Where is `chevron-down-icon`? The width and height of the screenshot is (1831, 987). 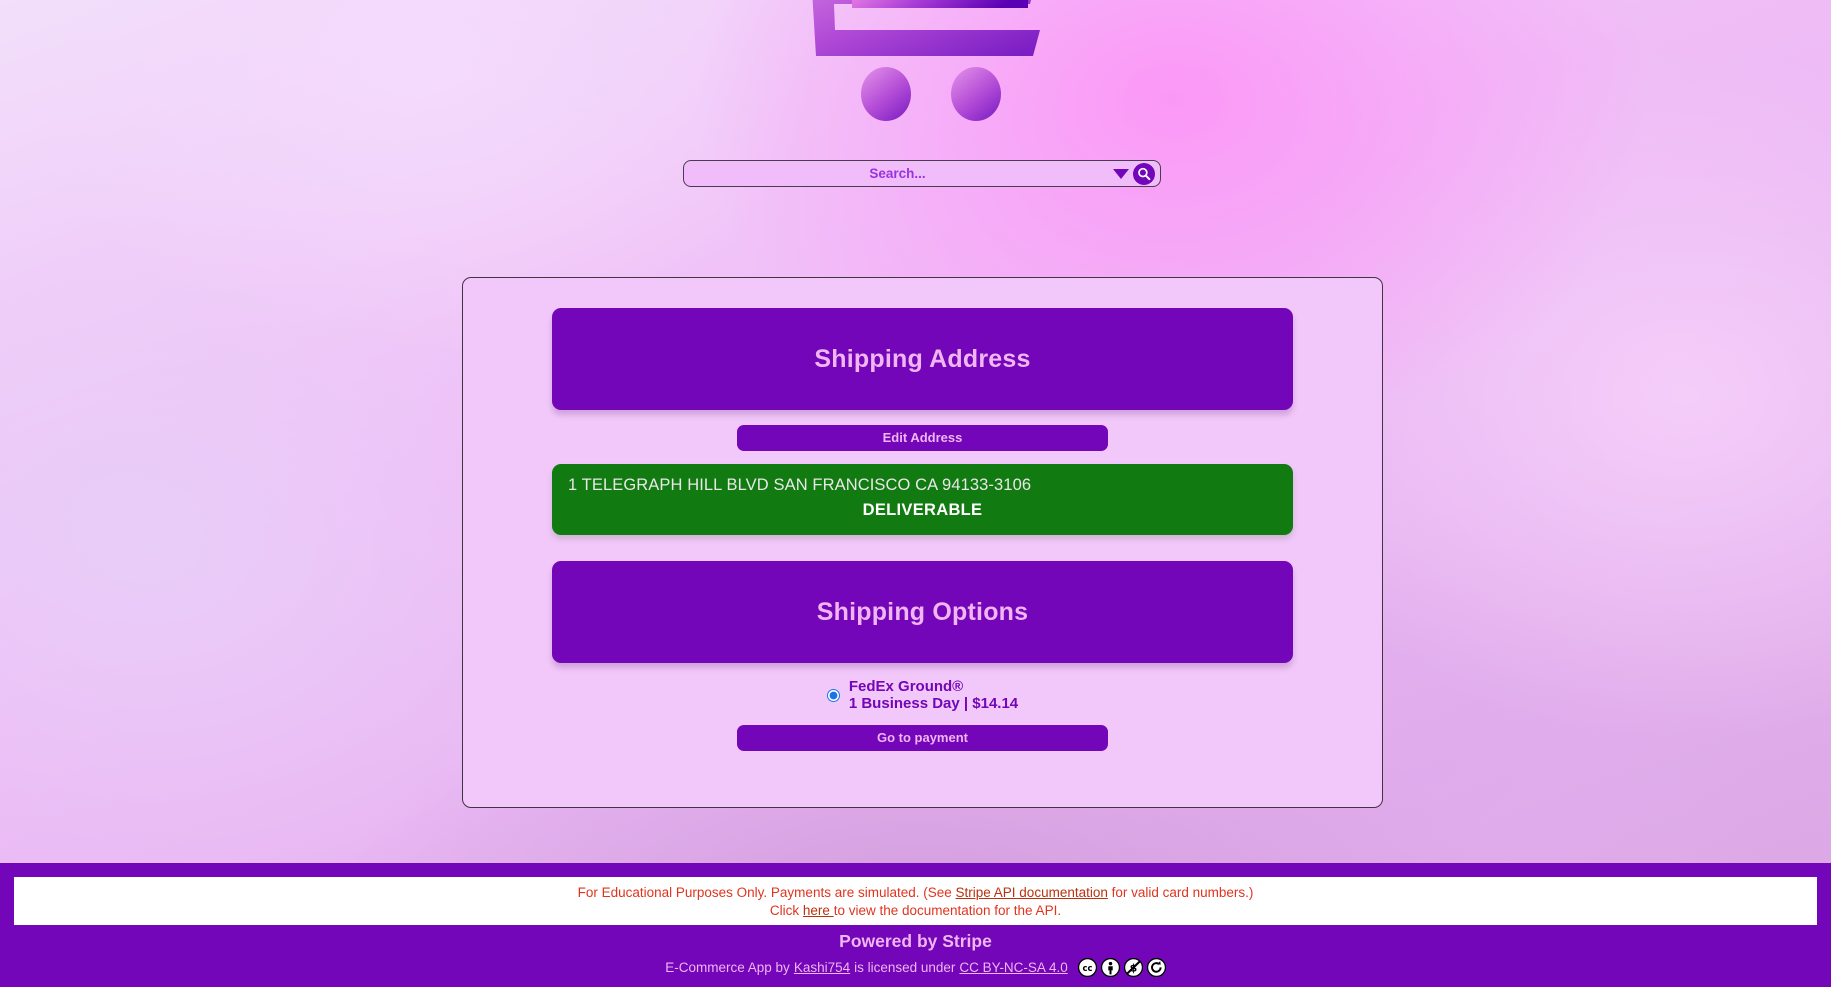 chevron-down-icon is located at coordinates (1121, 173).